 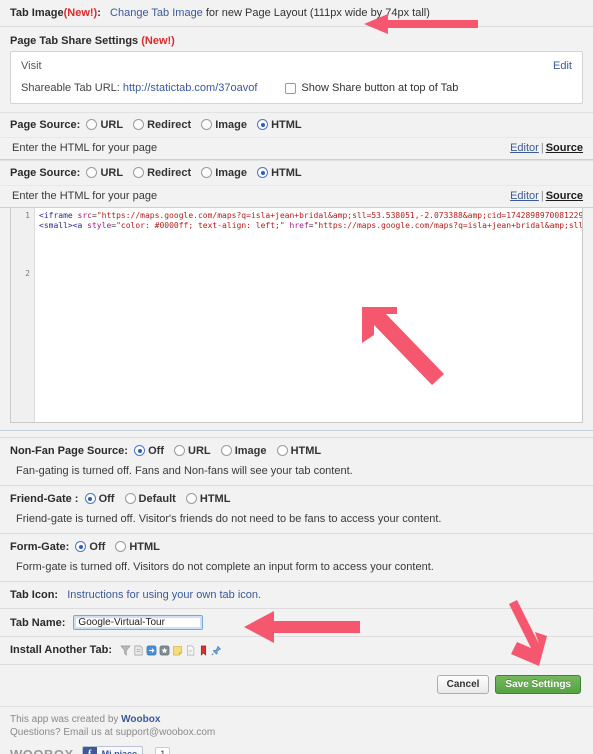 What do you see at coordinates (296, 750) in the screenshot?
I see `footer-brand-row: WOOBOX f Mi piace 1` at bounding box center [296, 750].